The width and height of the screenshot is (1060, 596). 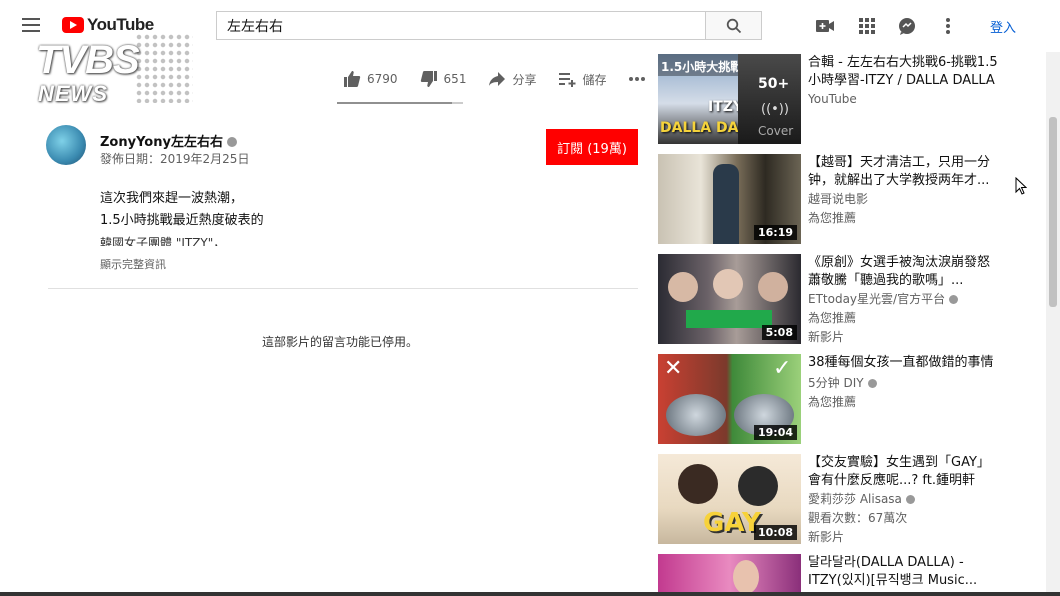 I want to click on thumbnail-overlay-text: 50+, so click(x=774, y=84).